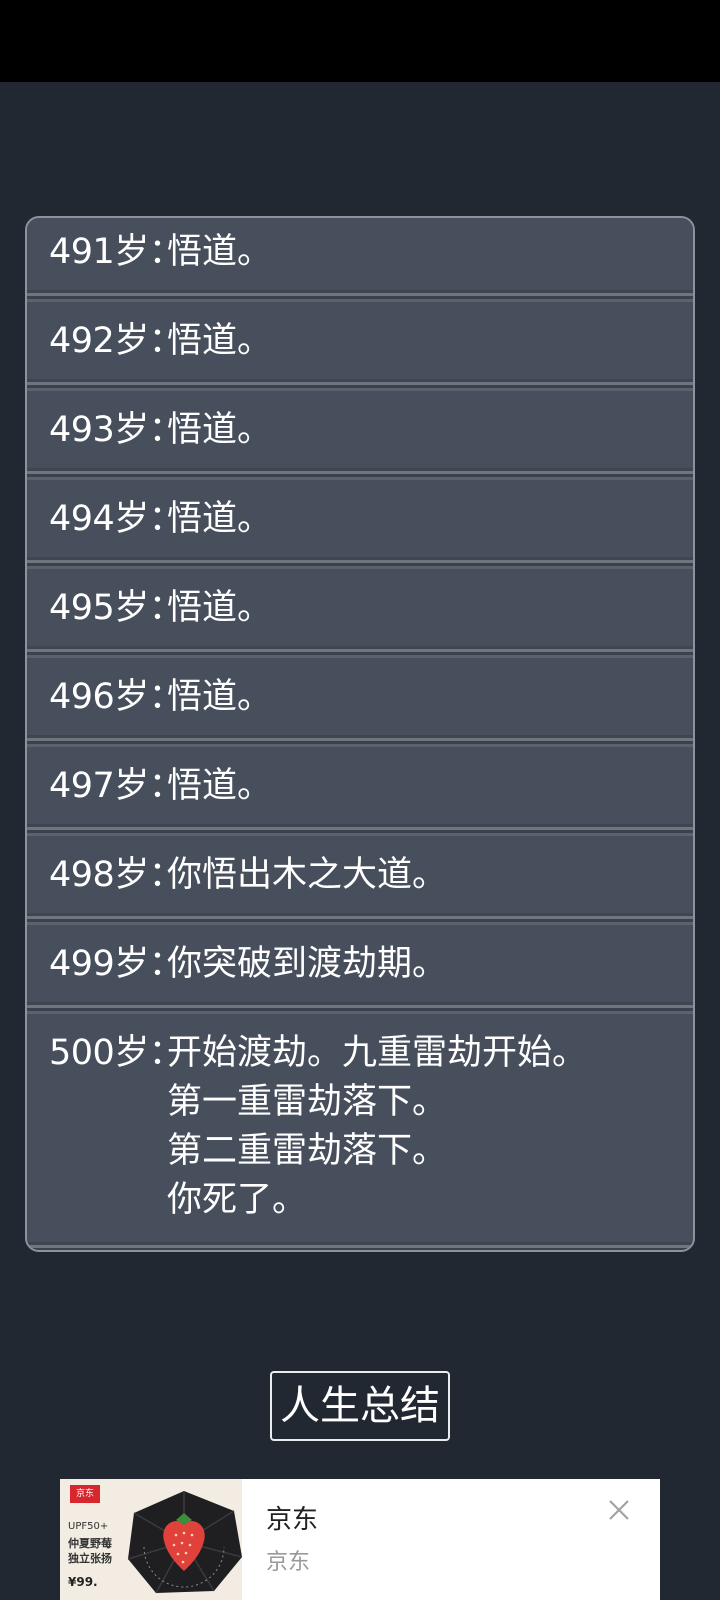  What do you see at coordinates (116, 519) in the screenshot?
I see `log-entry-age: 494岁：` at bounding box center [116, 519].